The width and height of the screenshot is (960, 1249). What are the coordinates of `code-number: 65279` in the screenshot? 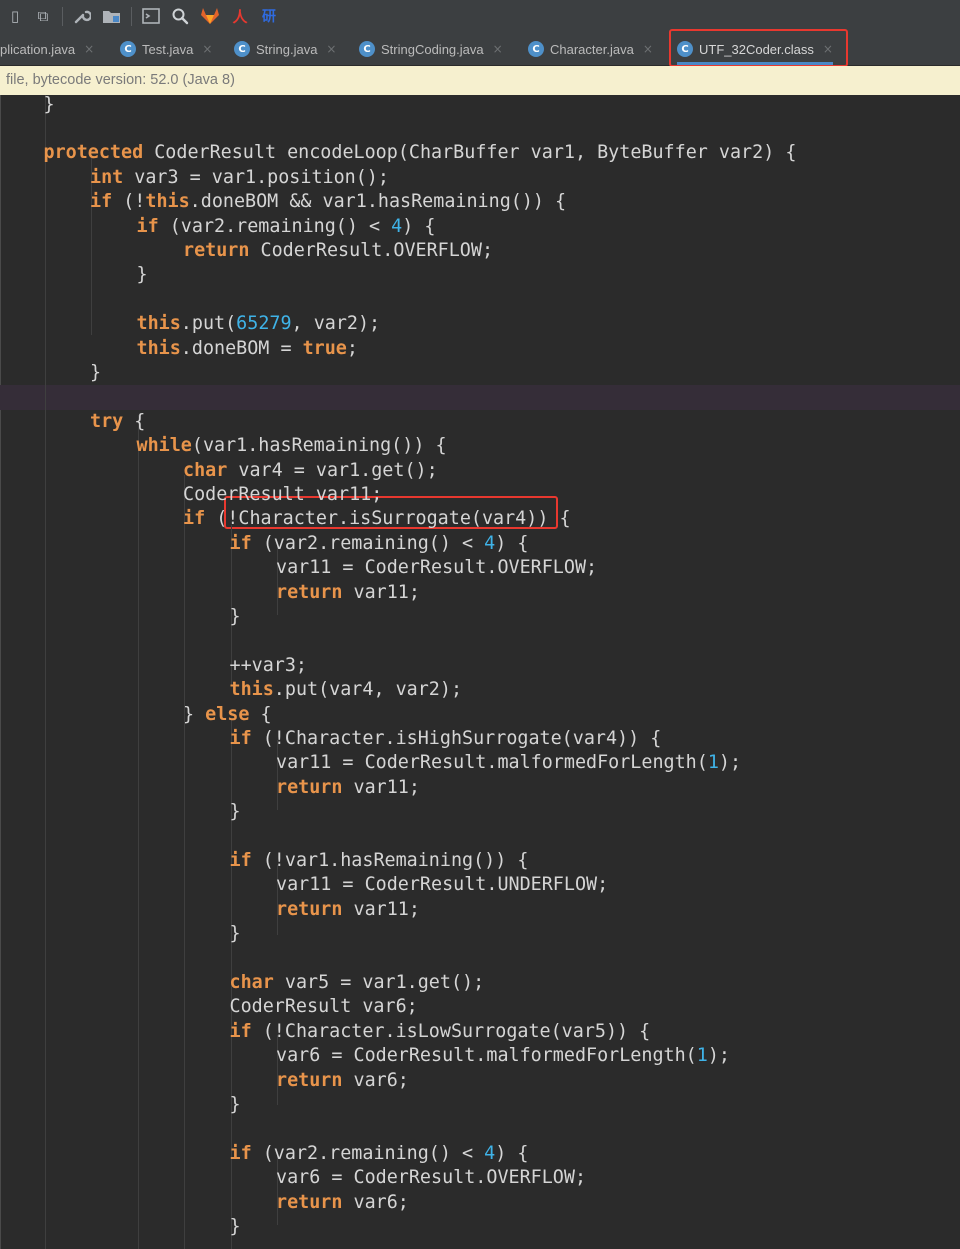 It's located at (264, 324).